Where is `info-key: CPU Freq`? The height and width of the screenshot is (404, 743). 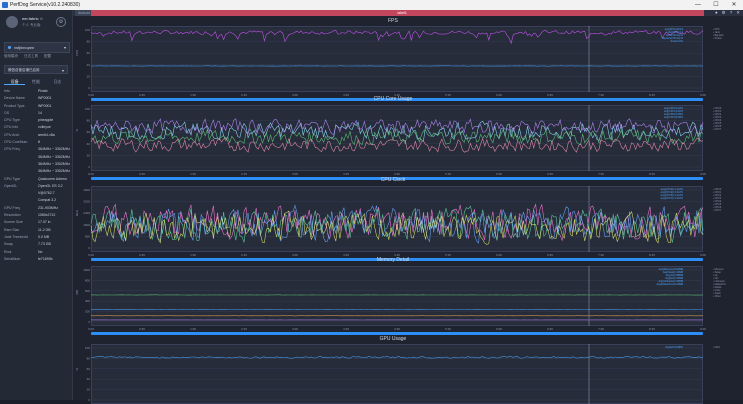
info-key: CPU Freq is located at coordinates (21, 149).